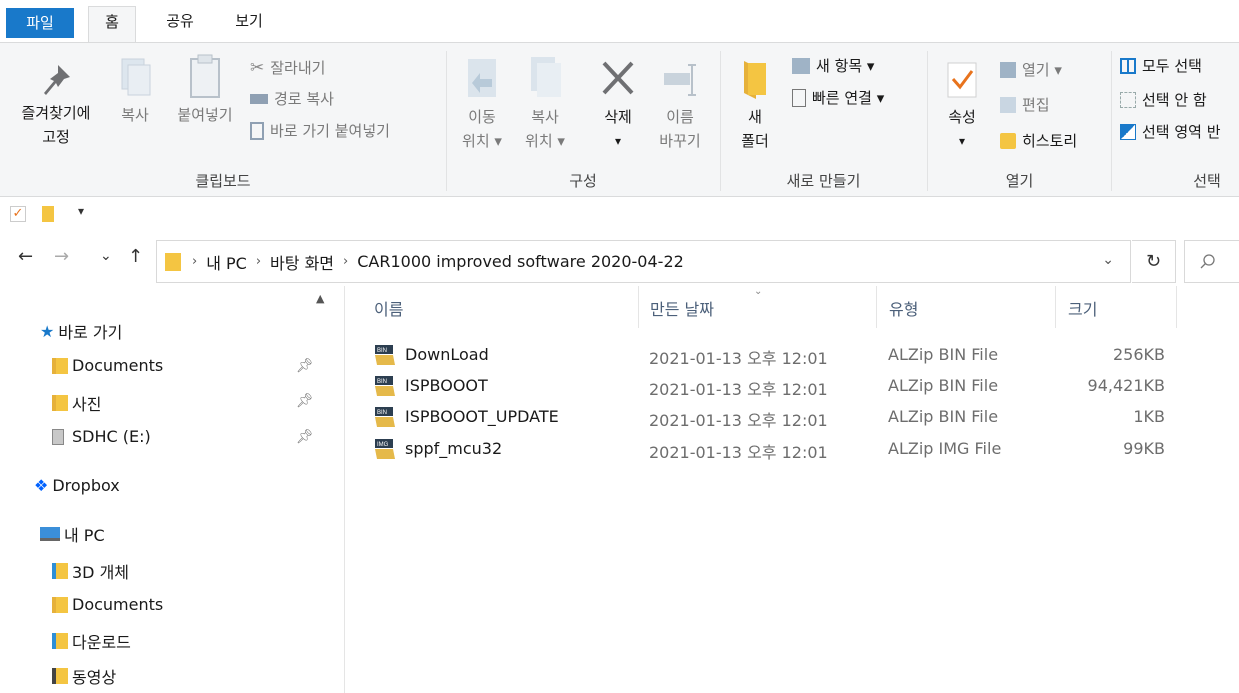 Image resolution: width=1239 pixels, height=693 pixels. Describe the element at coordinates (482, 103) in the screenshot. I see `move-to-button: 이동 위치 ▾` at that location.